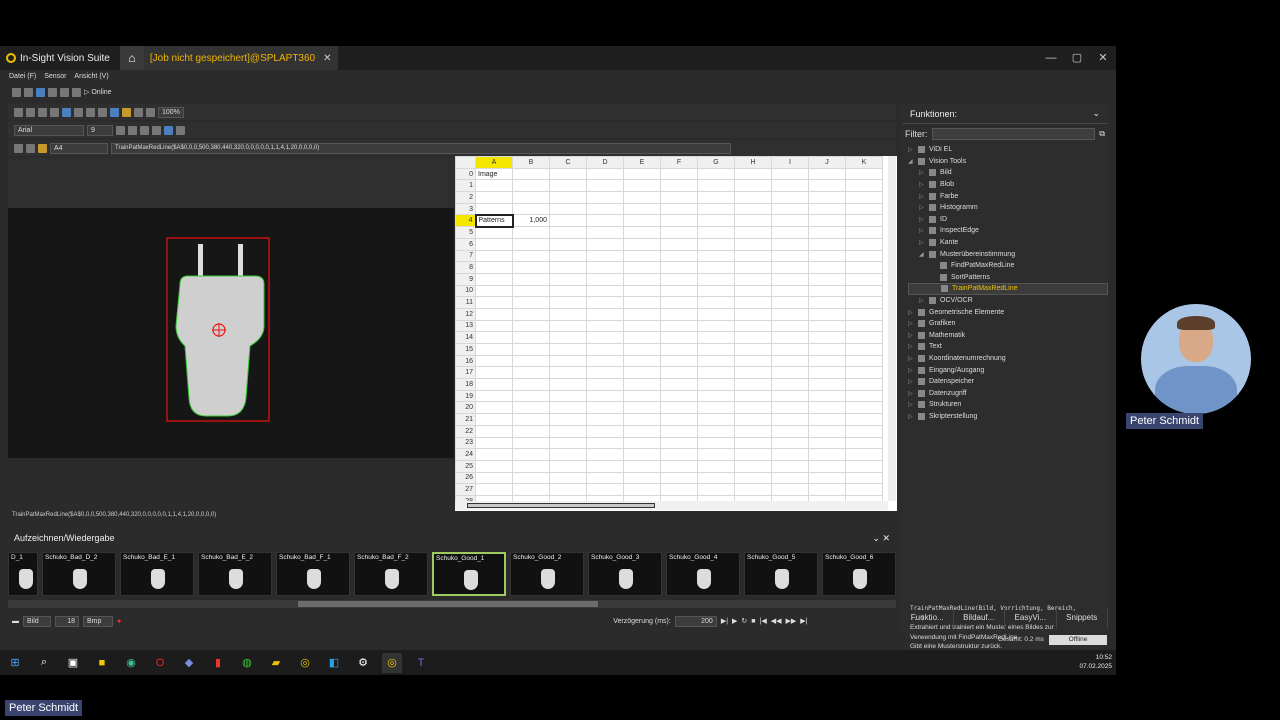 The image size is (1280, 720). What do you see at coordinates (465, 174) in the screenshot?
I see `row-header: 0` at bounding box center [465, 174].